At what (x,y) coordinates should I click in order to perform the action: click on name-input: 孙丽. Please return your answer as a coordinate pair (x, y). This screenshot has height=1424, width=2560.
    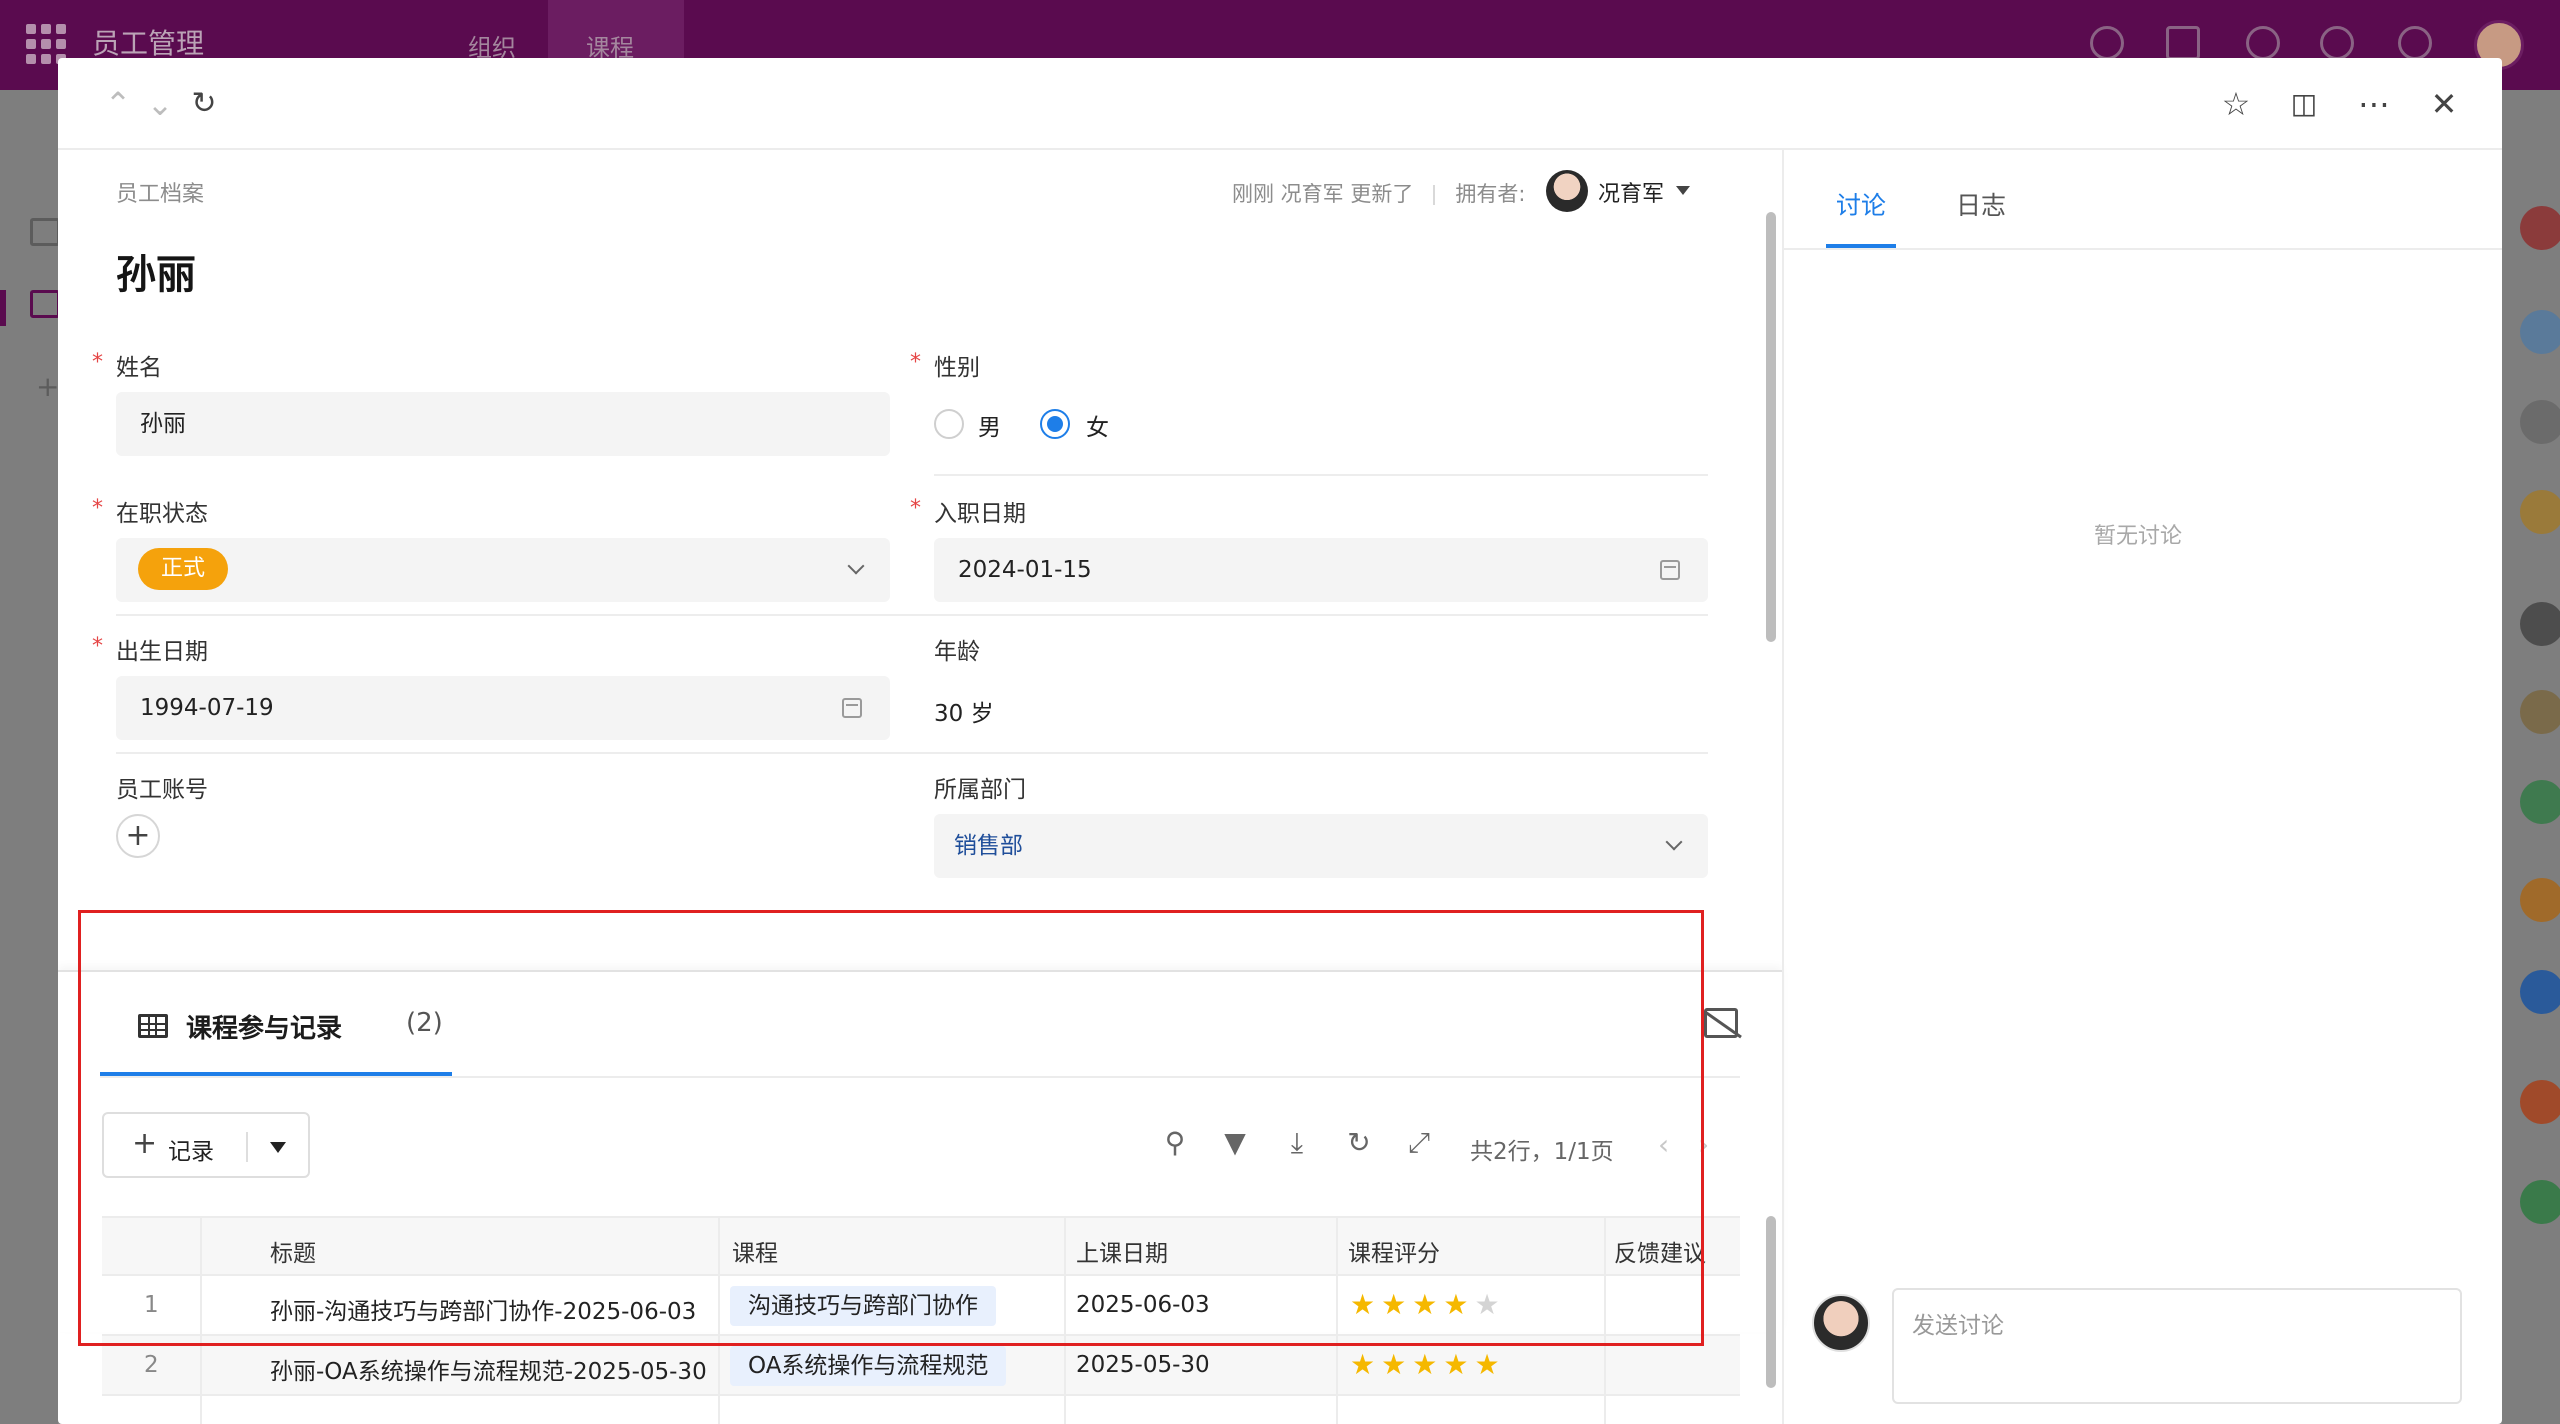
    Looking at the image, I should click on (503, 424).